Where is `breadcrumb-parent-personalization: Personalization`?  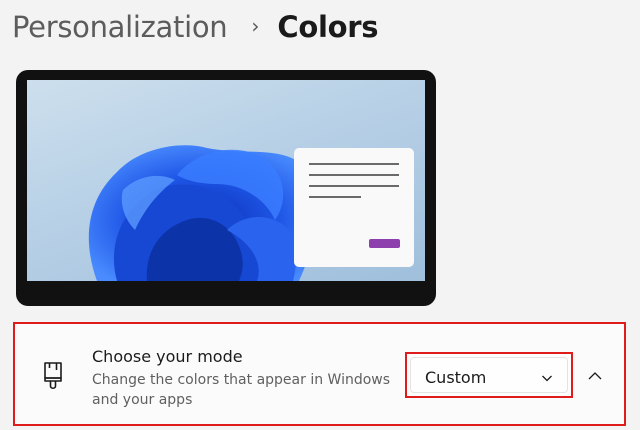 breadcrumb-parent-personalization: Personalization is located at coordinates (120, 27).